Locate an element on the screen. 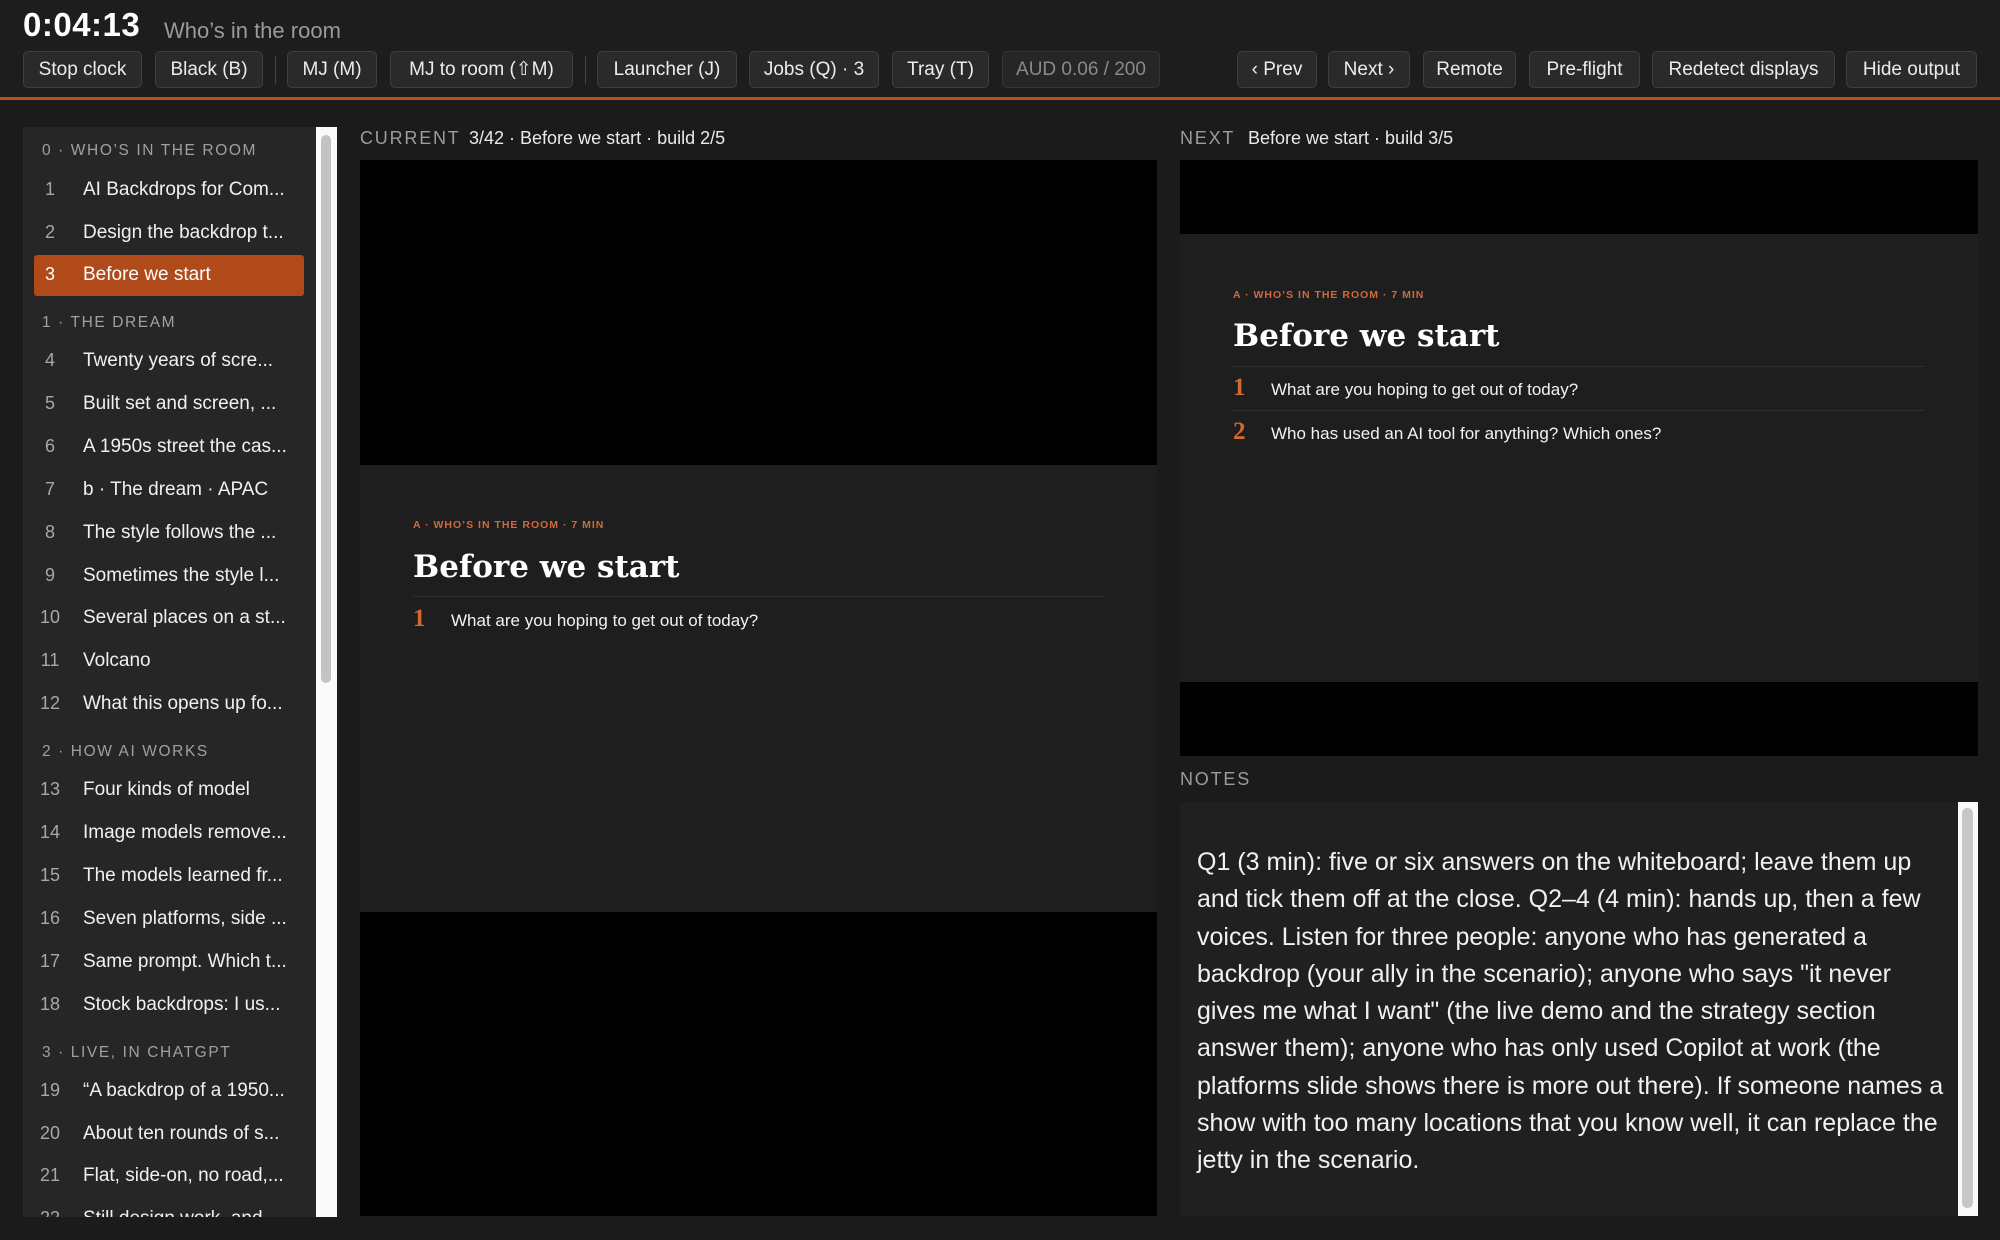 The image size is (2000, 1240). slide-number: 10 is located at coordinates (50, 617).